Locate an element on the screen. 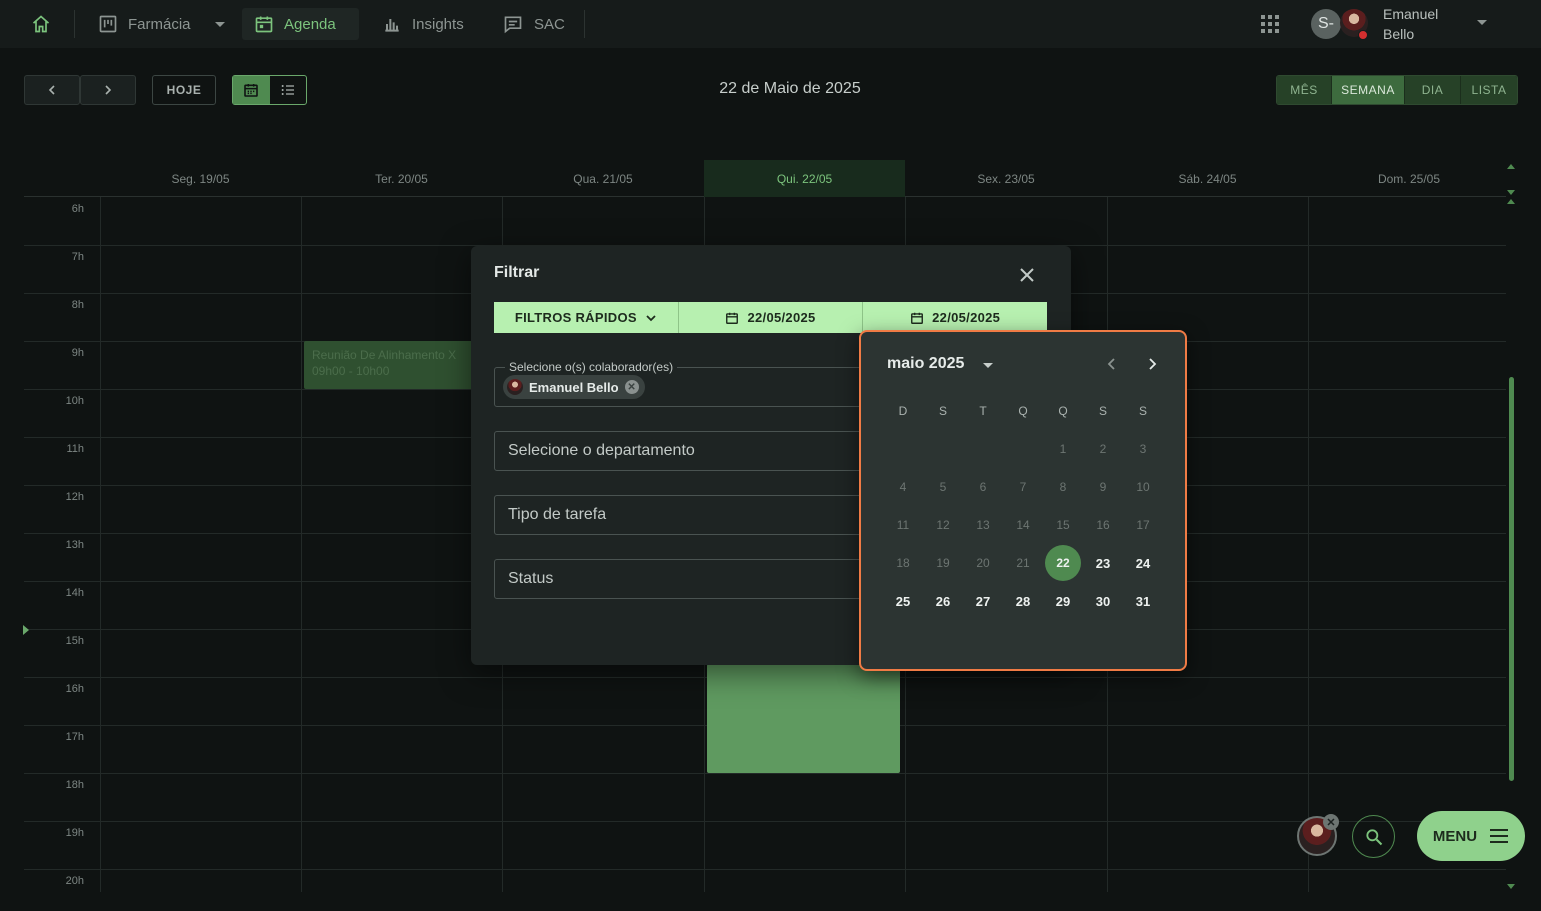 This screenshot has height=911, width=1541. chevron-left-icon is located at coordinates (1112, 364).